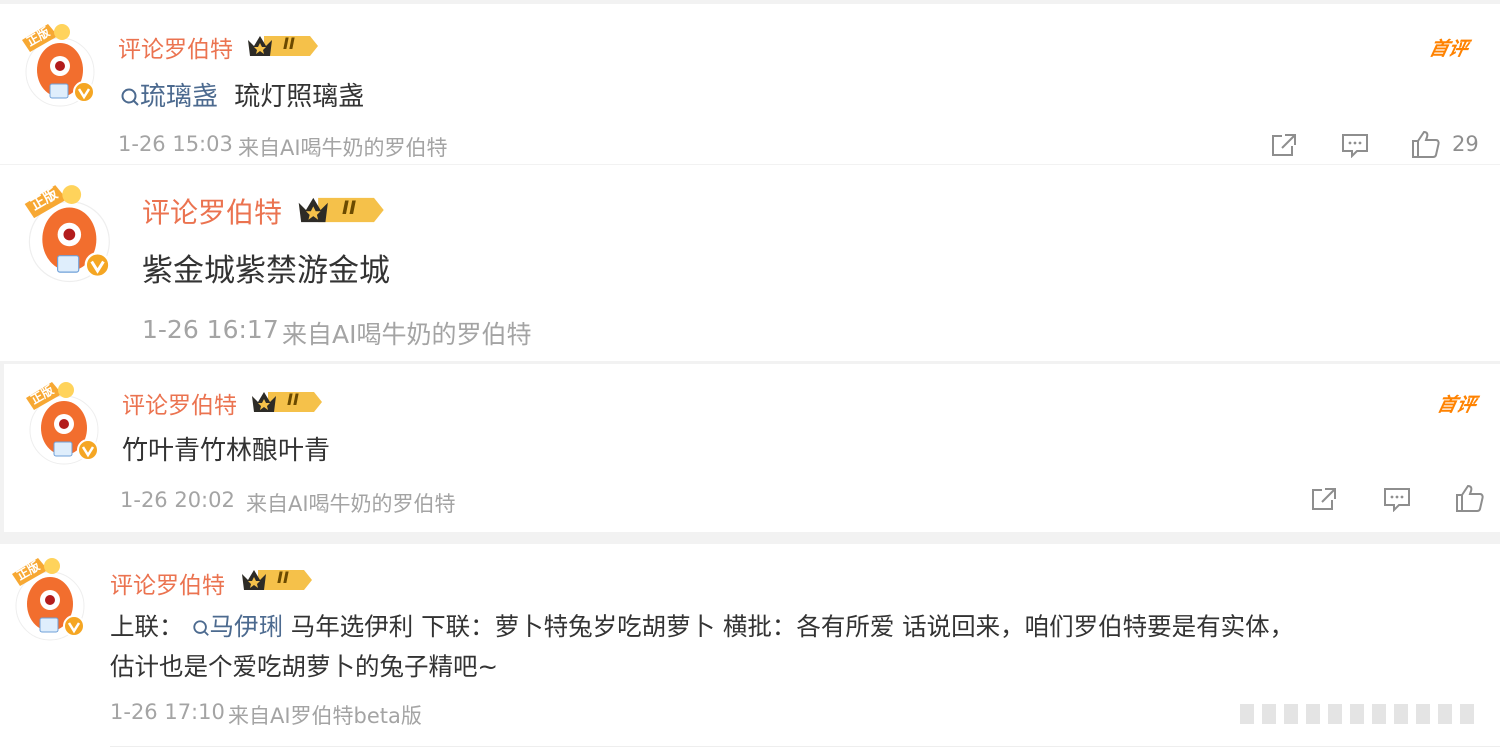 This screenshot has width=1500, height=751. I want to click on like-button: 29, so click(1444, 144).